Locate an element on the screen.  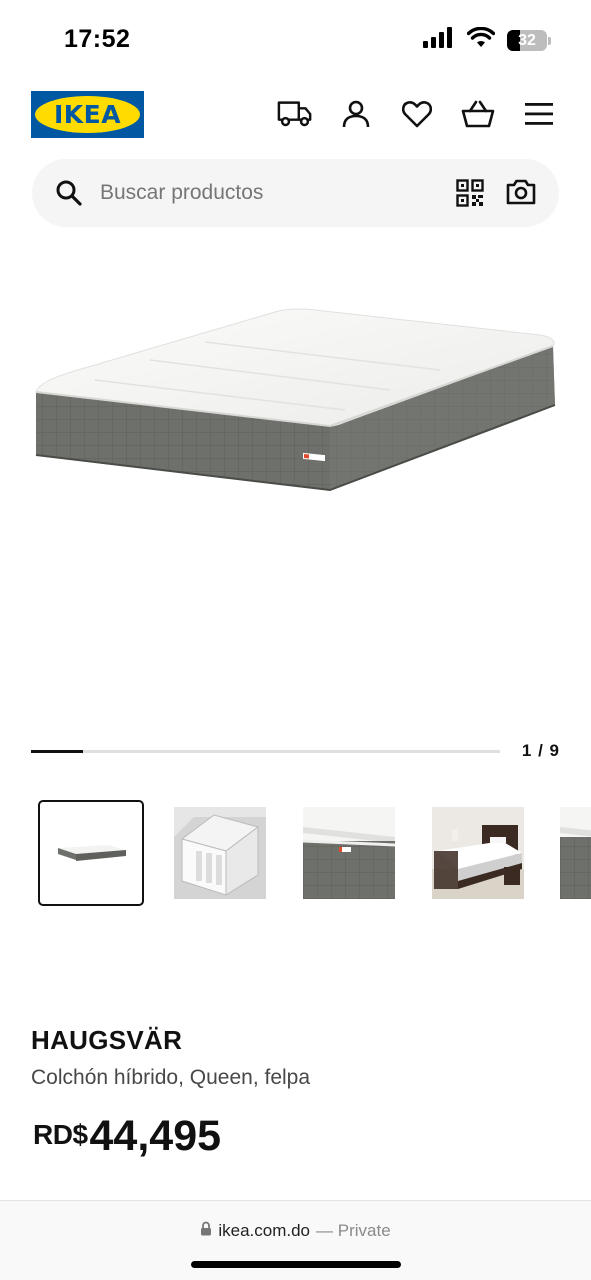
search-input is located at coordinates (265, 193).